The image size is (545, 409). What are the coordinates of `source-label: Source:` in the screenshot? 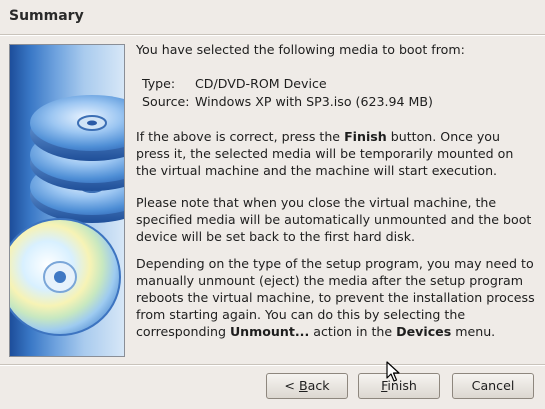 It's located at (166, 101).